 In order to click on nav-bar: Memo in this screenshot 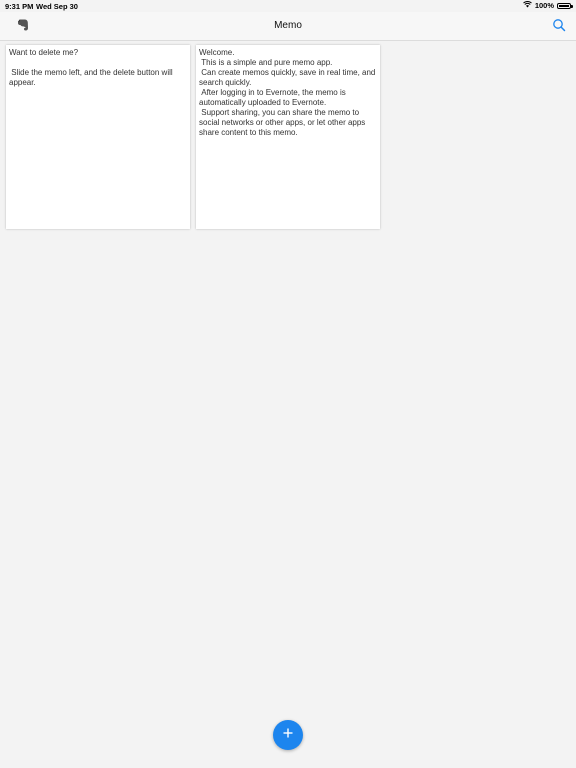, I will do `click(288, 26)`.